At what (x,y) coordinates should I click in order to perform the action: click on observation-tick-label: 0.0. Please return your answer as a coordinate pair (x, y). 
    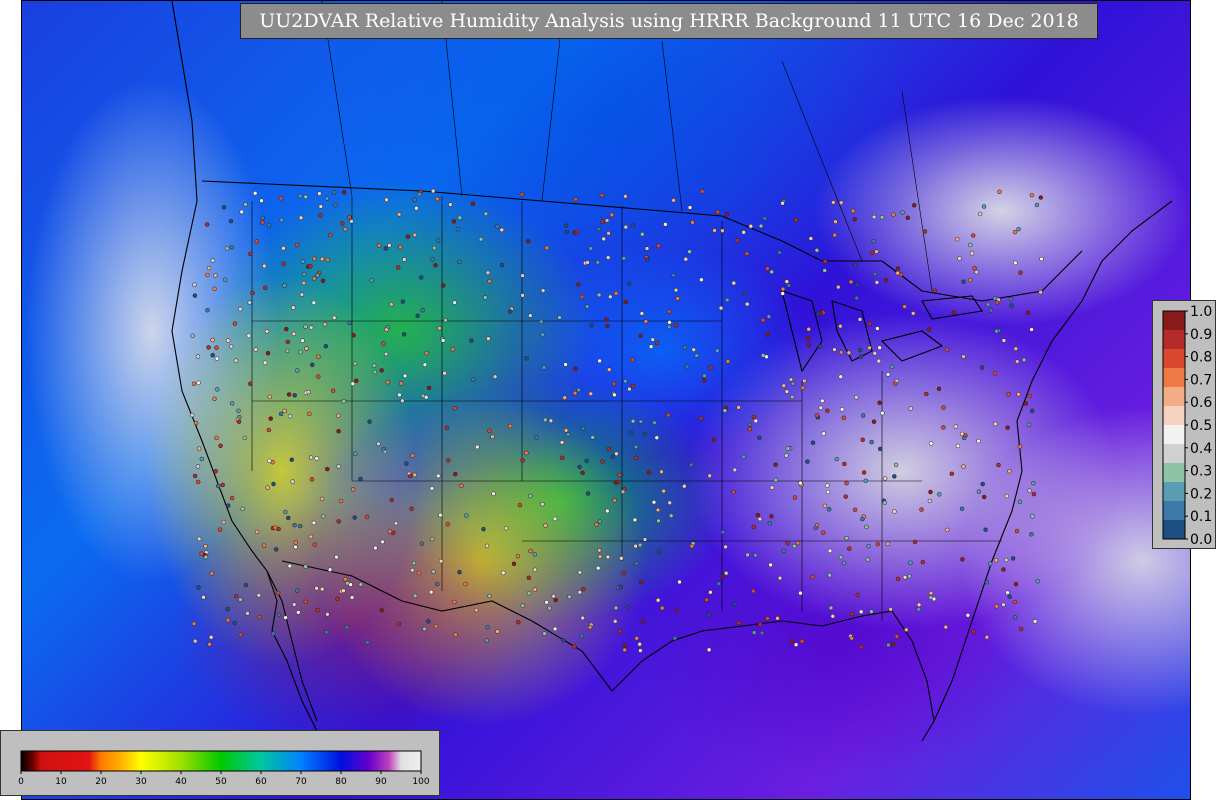
    Looking at the image, I should click on (1201, 540).